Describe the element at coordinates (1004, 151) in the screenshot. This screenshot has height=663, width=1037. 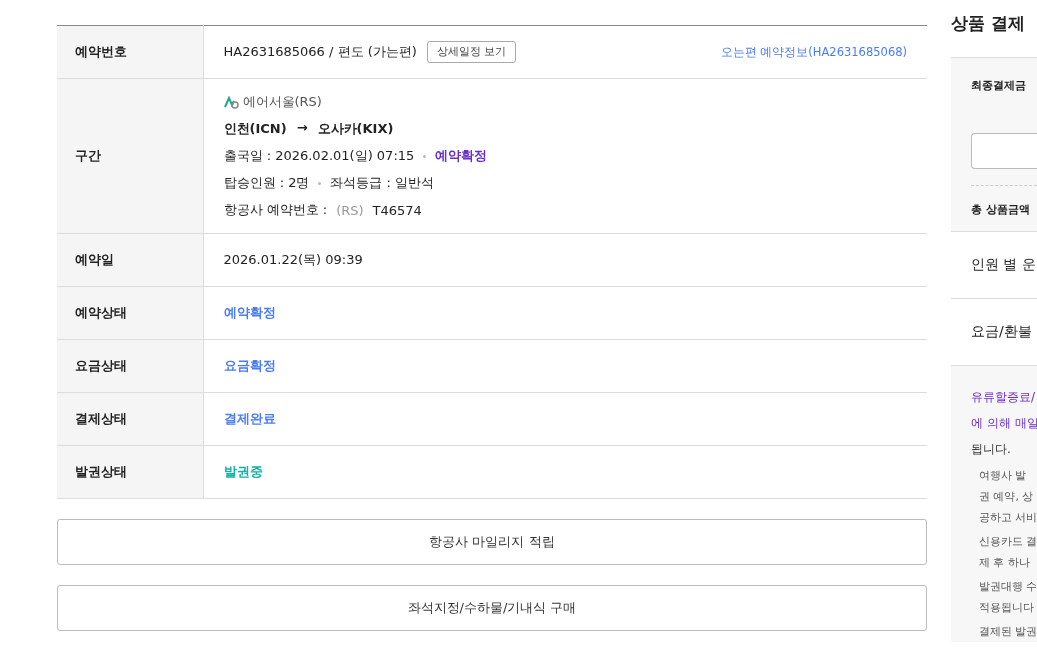
I see `amount-field` at that location.